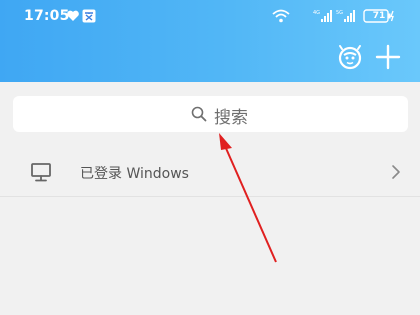 The width and height of the screenshot is (420, 315). I want to click on chevron-right-icon, so click(396, 172).